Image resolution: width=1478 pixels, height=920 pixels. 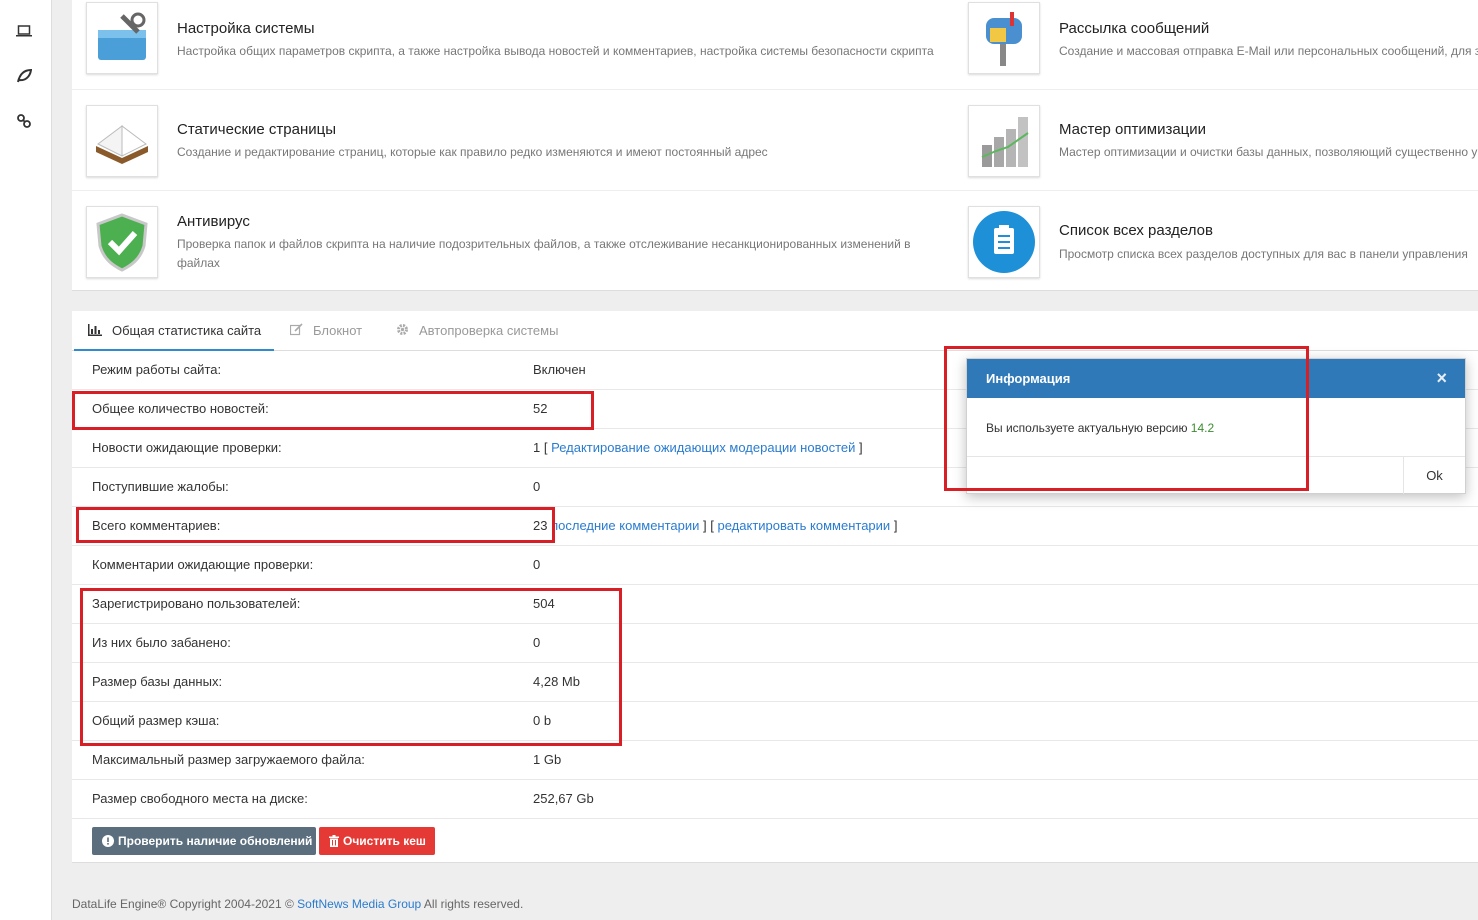 I want to click on button-label: Очистить кеш, so click(x=384, y=841).